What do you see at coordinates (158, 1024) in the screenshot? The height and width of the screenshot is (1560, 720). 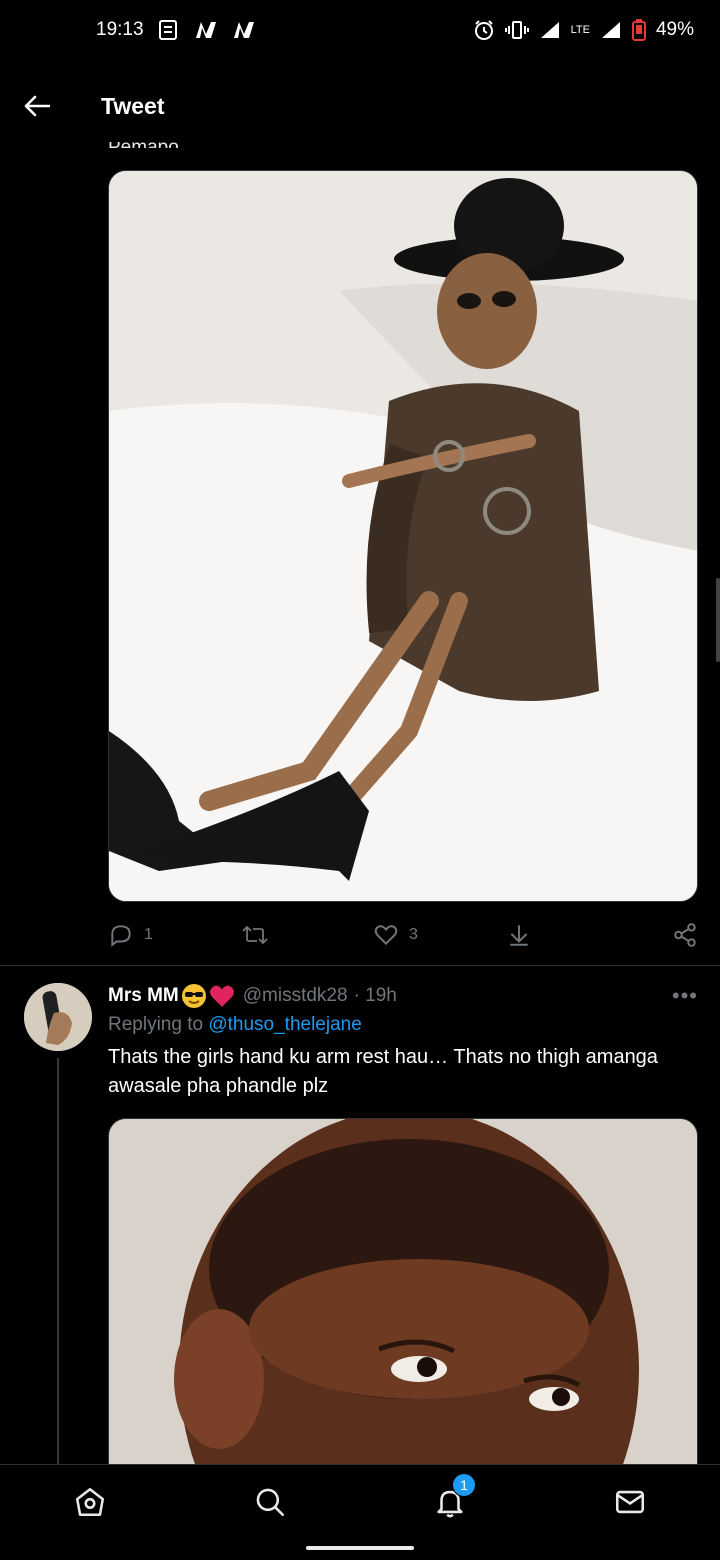 I see `replying-prefix: Replying to` at bounding box center [158, 1024].